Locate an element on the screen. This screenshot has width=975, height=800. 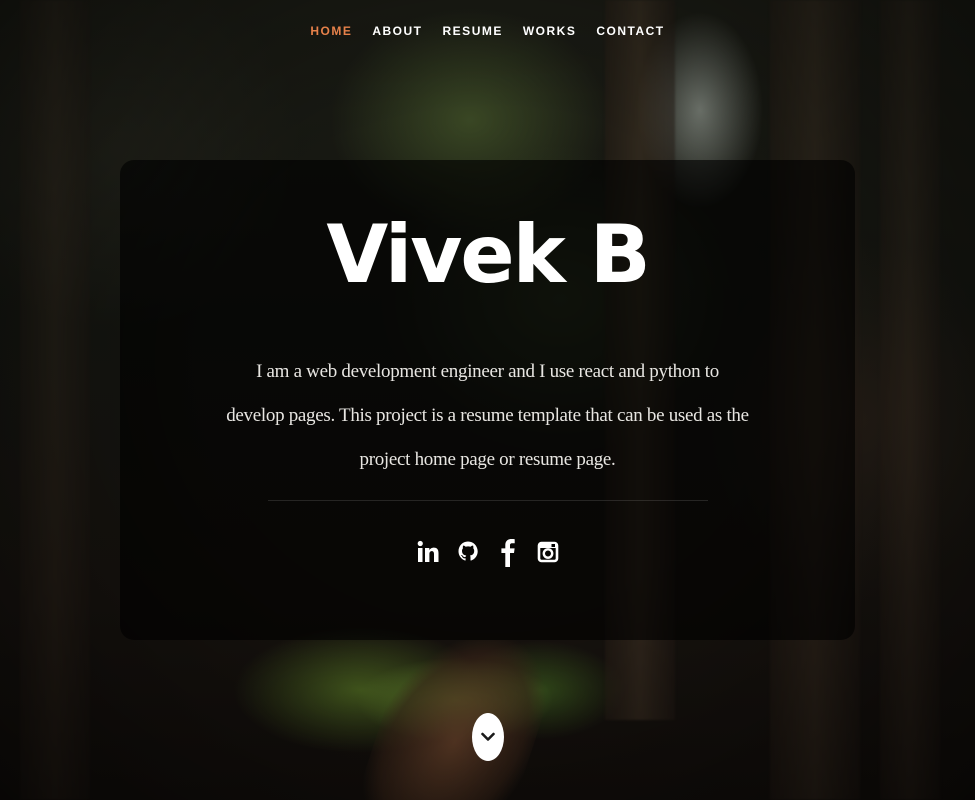
social-links is located at coordinates (487, 552).